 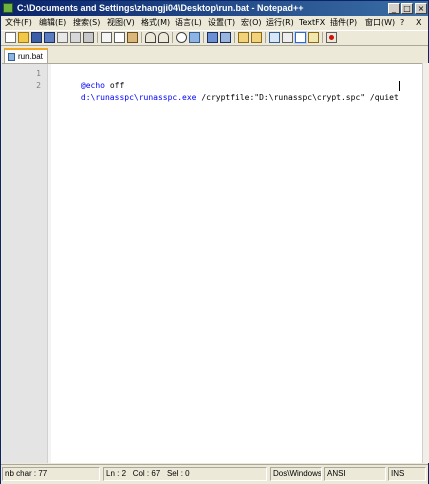 What do you see at coordinates (380, 22) in the screenshot?
I see `menu-window: 窗口(W)` at bounding box center [380, 22].